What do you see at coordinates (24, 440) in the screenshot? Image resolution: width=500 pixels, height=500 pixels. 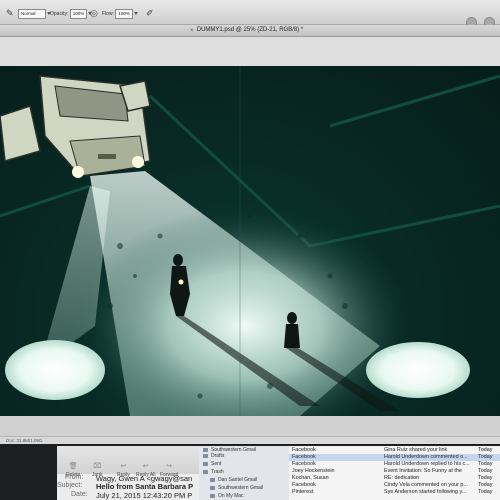 I see `document-info: Doc: 31.8M/1.05G` at bounding box center [24, 440].